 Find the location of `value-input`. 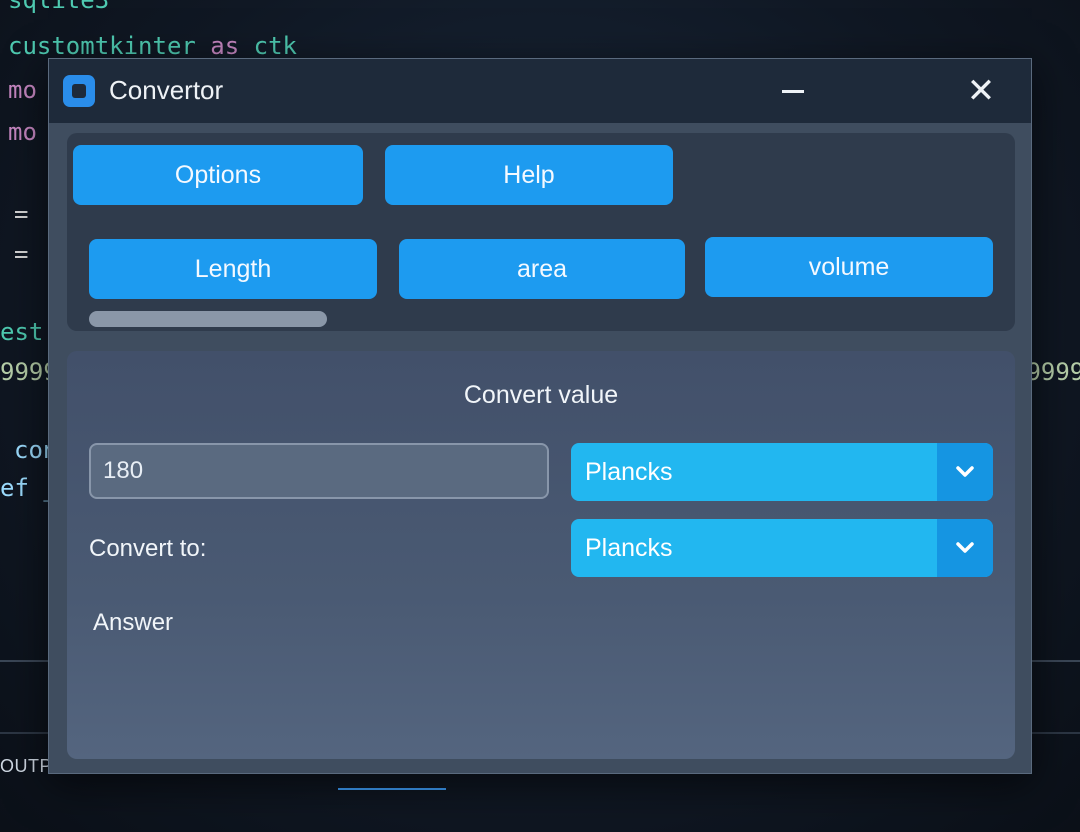

value-input is located at coordinates (319, 471).